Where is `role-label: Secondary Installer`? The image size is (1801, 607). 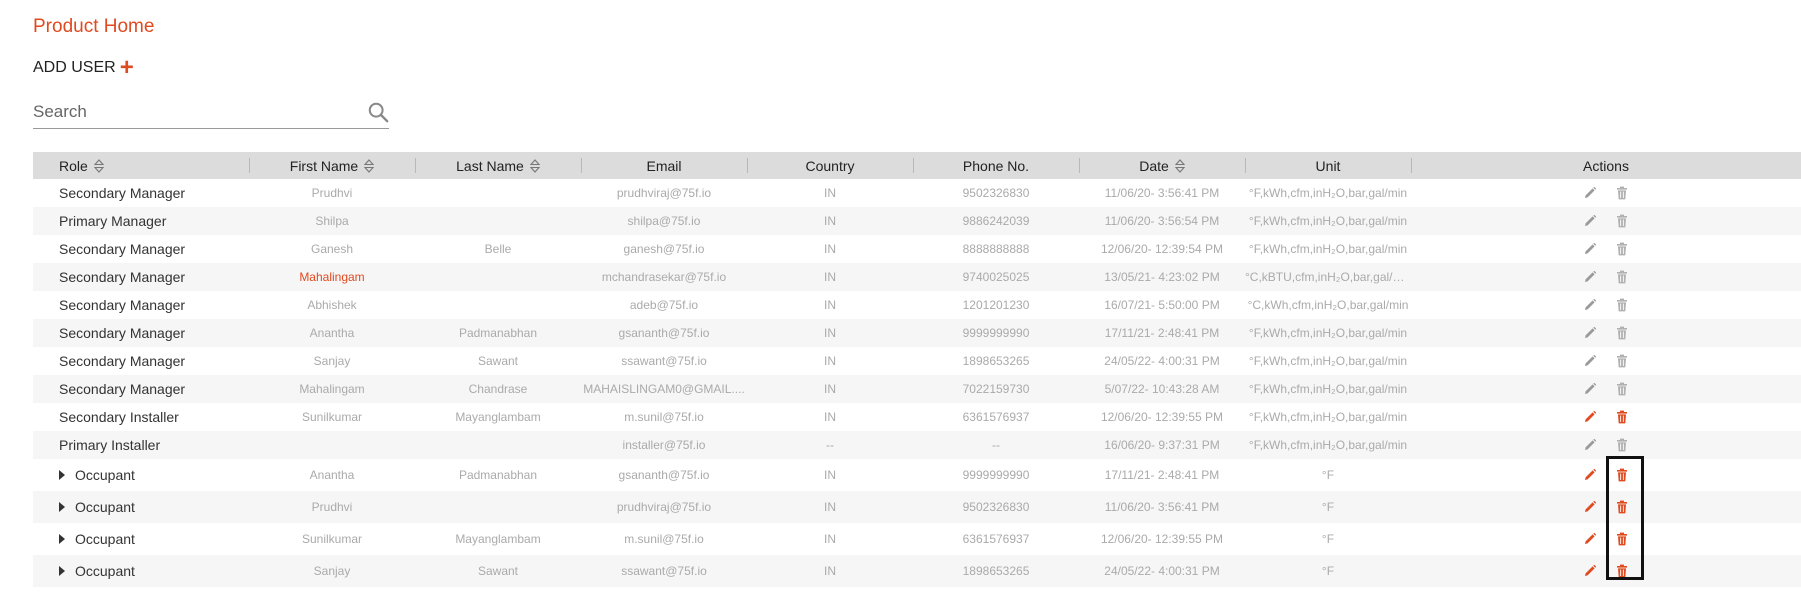 role-label: Secondary Installer is located at coordinates (119, 417).